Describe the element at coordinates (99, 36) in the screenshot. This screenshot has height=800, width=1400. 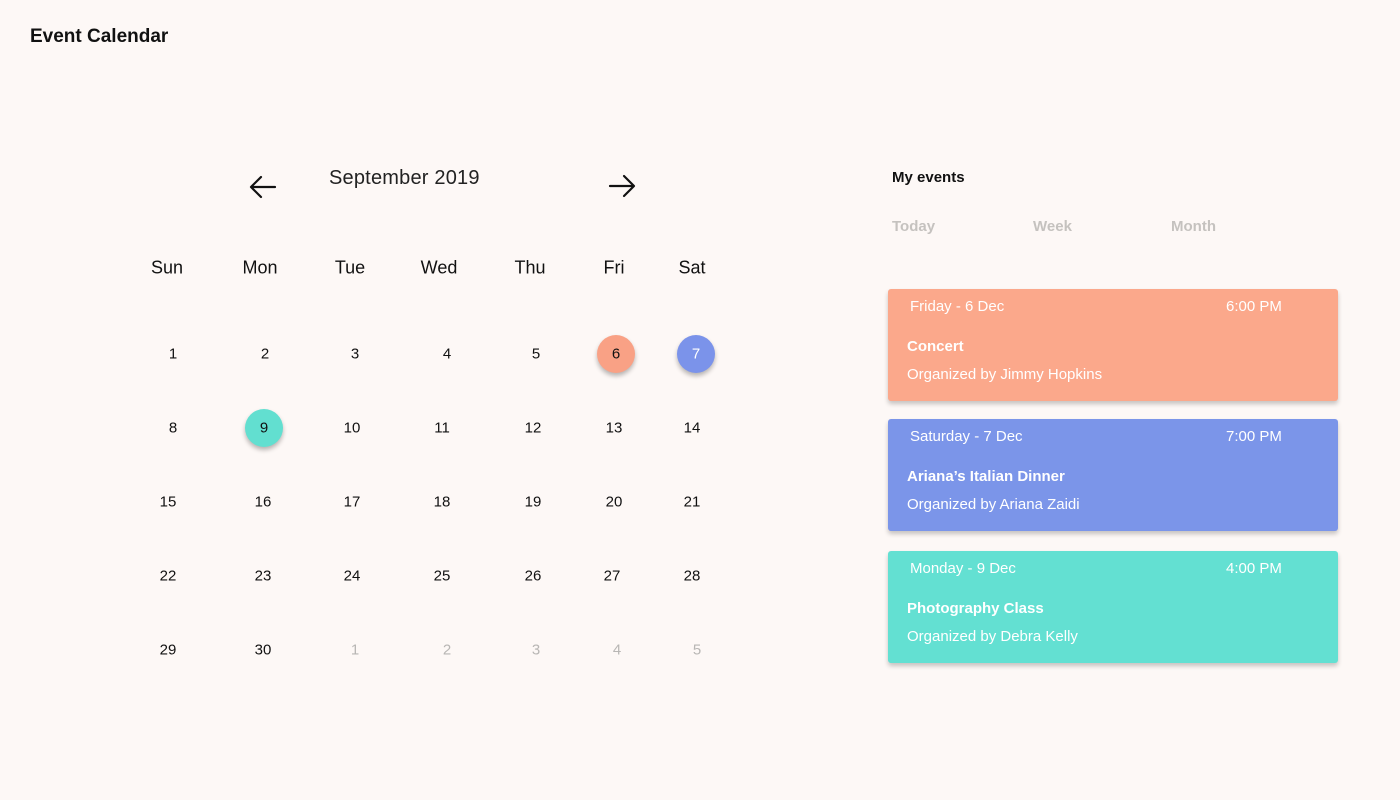
I see `app-title: Event Calendar` at that location.